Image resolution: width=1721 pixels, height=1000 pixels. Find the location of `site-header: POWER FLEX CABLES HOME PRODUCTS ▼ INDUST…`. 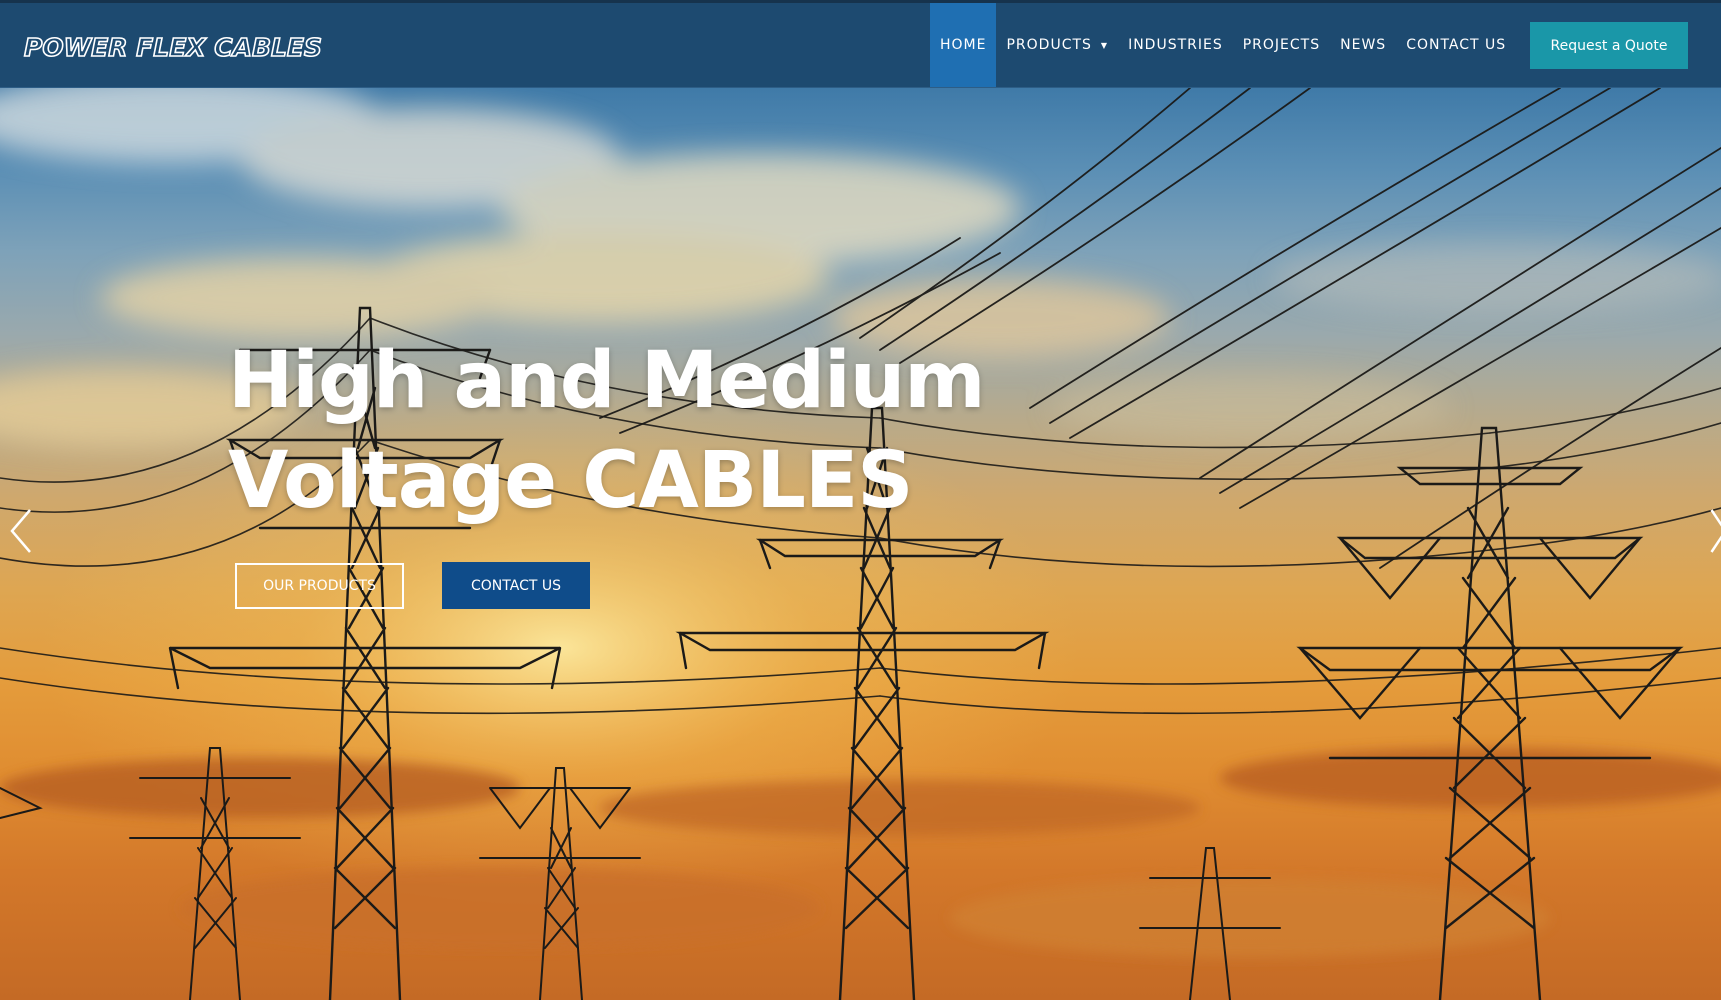

site-header: POWER FLEX CABLES HOME PRODUCTS ▼ INDUST… is located at coordinates (860, 44).